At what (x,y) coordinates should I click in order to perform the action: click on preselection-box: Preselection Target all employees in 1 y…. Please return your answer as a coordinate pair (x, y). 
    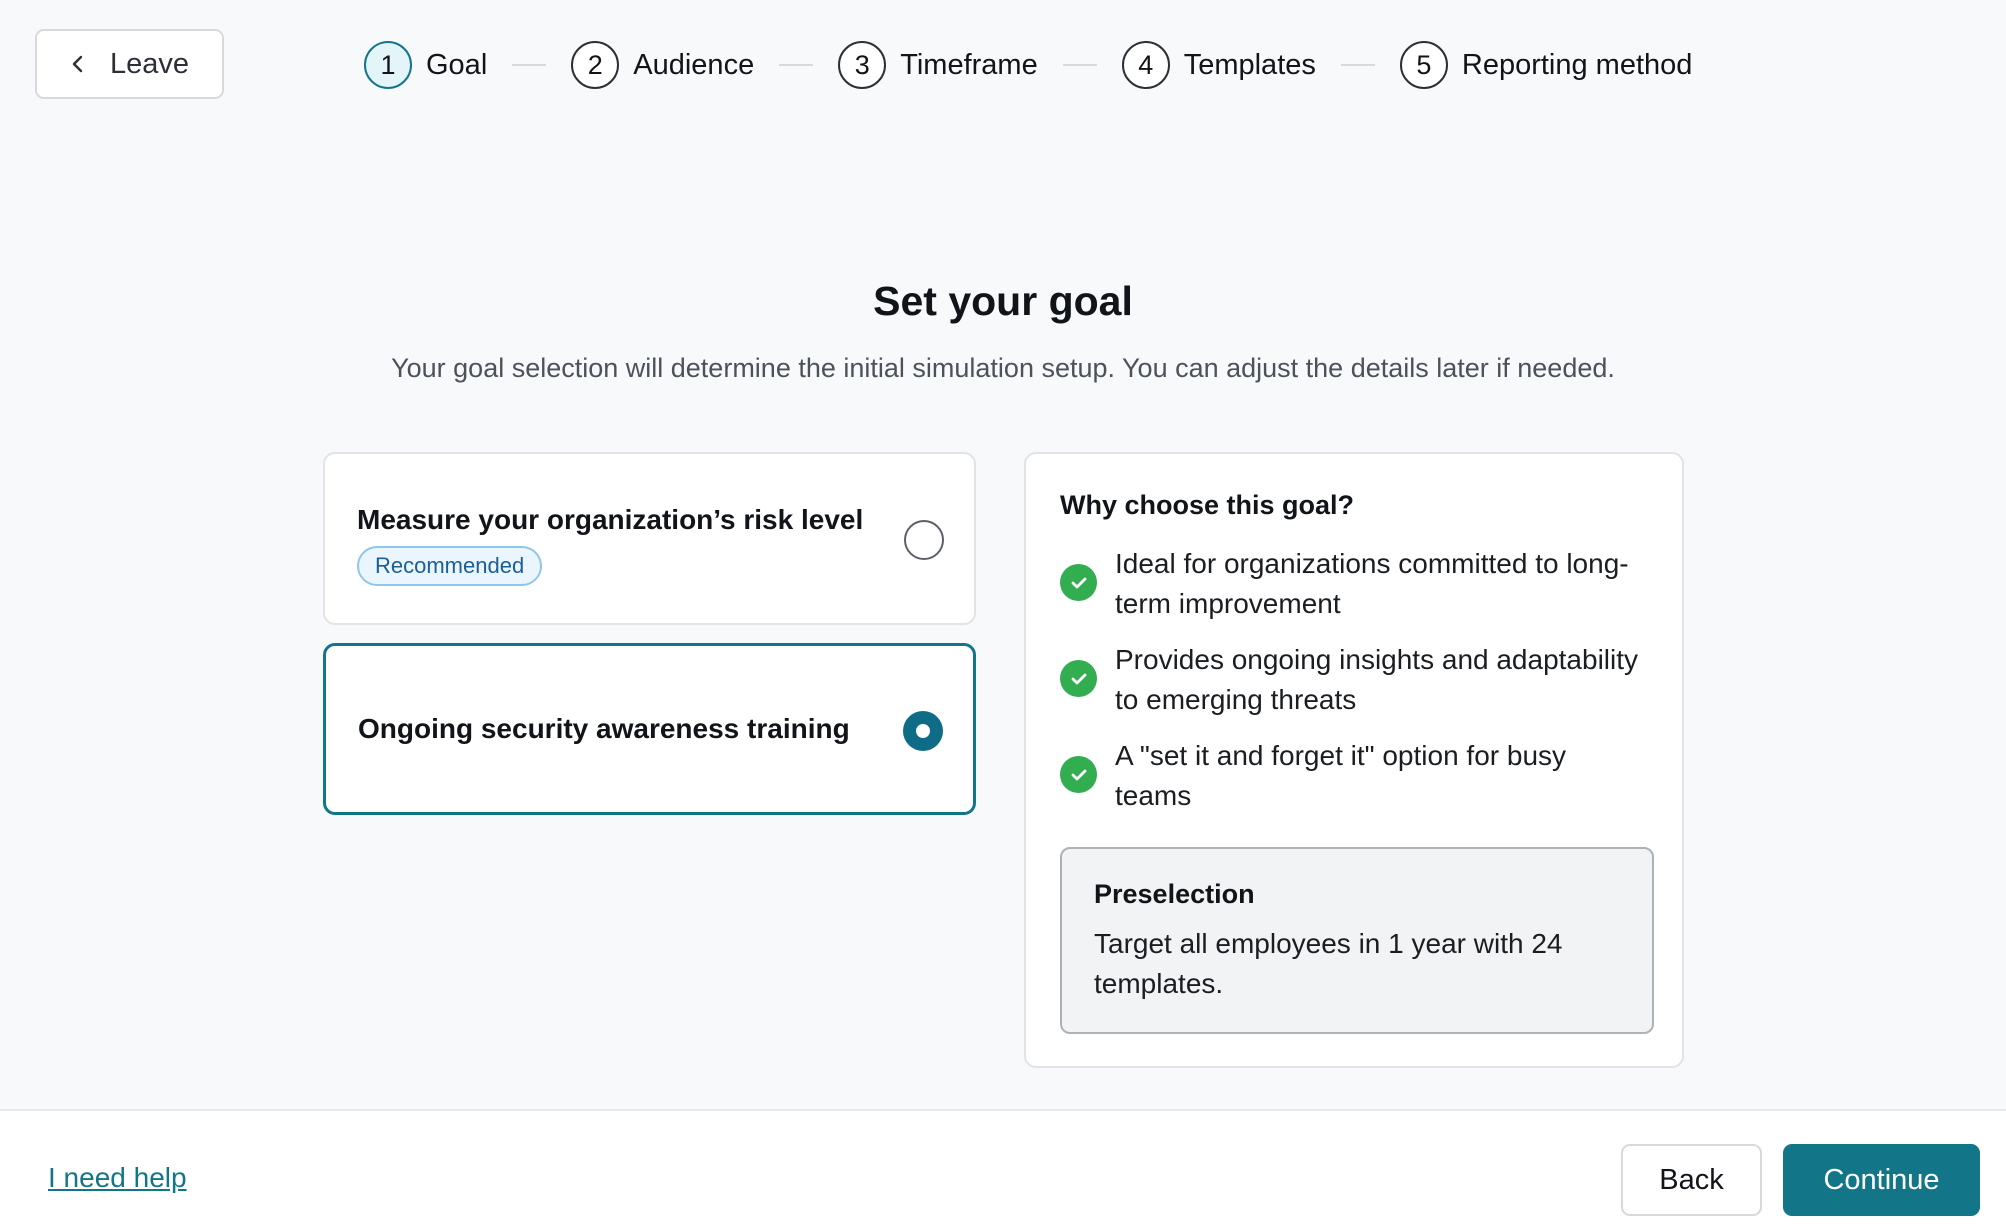
    Looking at the image, I should click on (1357, 940).